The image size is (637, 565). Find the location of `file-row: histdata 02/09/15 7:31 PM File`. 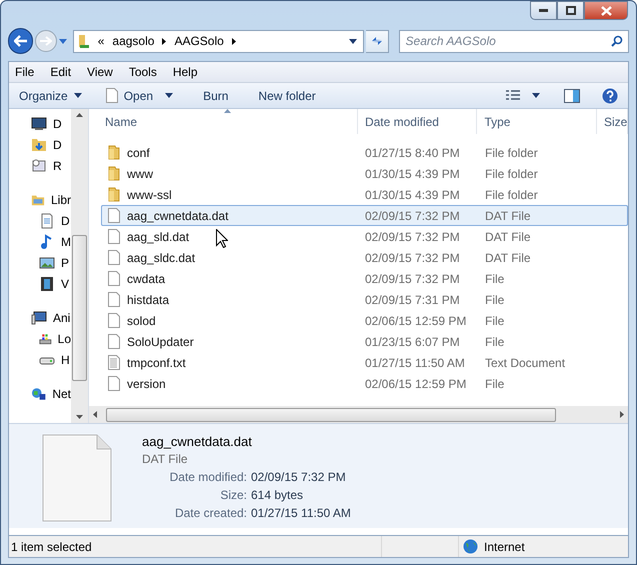

file-row: histdata 02/09/15 7:31 PM File is located at coordinates (364, 299).